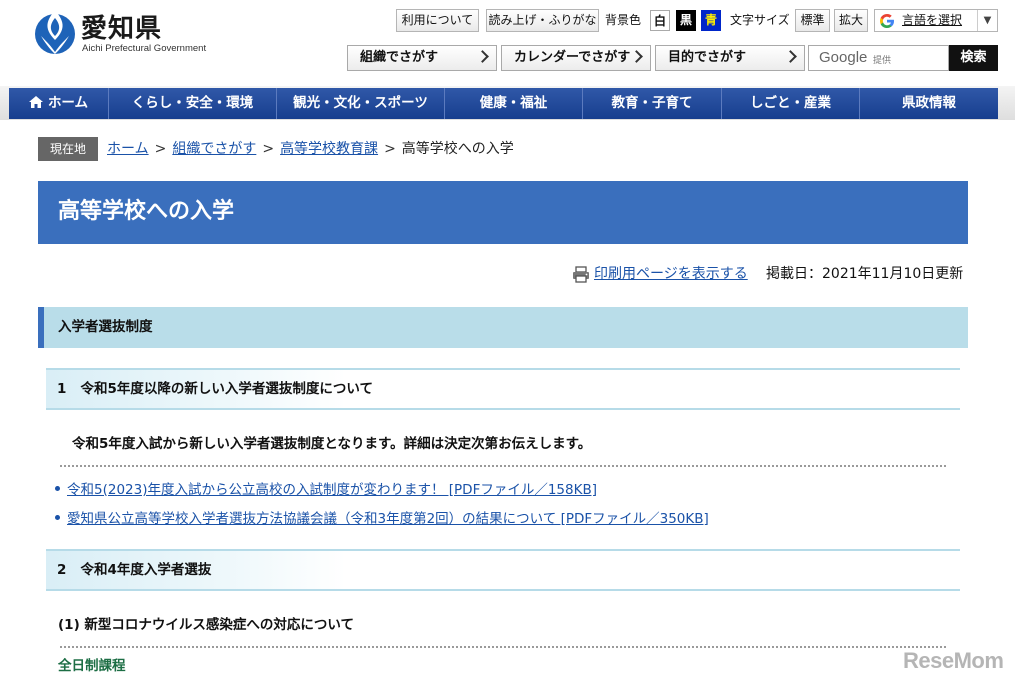 The height and width of the screenshot is (685, 1015). I want to click on reading-furigana-button: 読み上げ・ふりがな, so click(542, 20).